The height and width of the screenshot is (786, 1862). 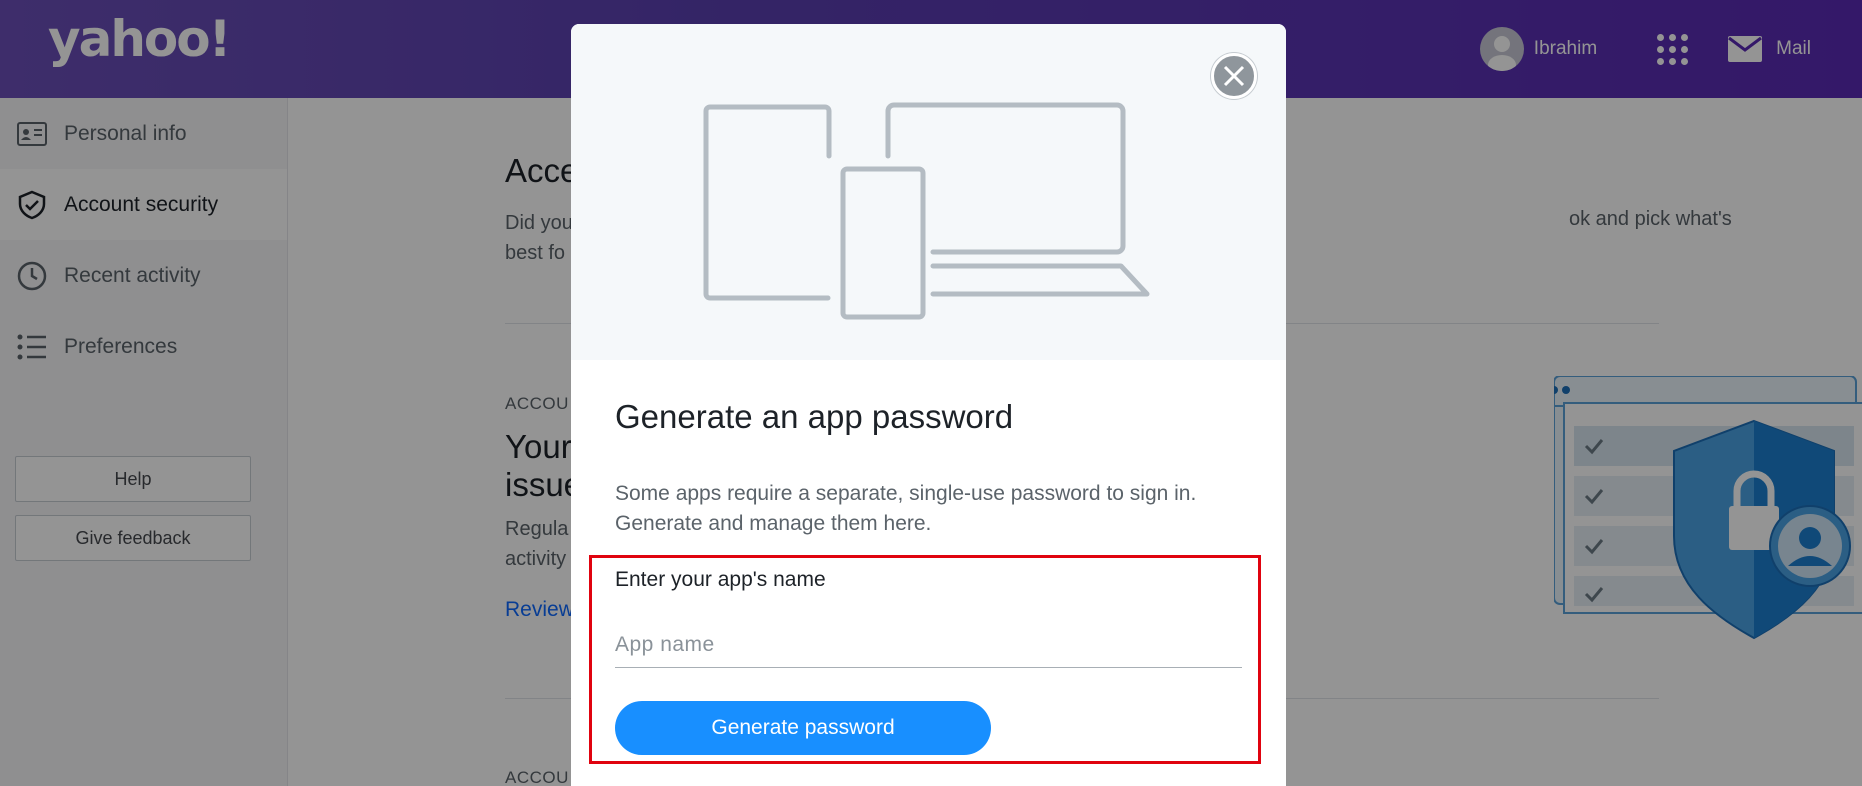 I want to click on app-name-label: Enter your app's name, so click(x=720, y=579).